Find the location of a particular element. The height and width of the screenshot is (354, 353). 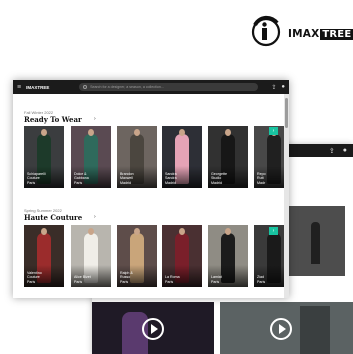

card-label: Alice Bizet Paris is located at coordinates (82, 279).